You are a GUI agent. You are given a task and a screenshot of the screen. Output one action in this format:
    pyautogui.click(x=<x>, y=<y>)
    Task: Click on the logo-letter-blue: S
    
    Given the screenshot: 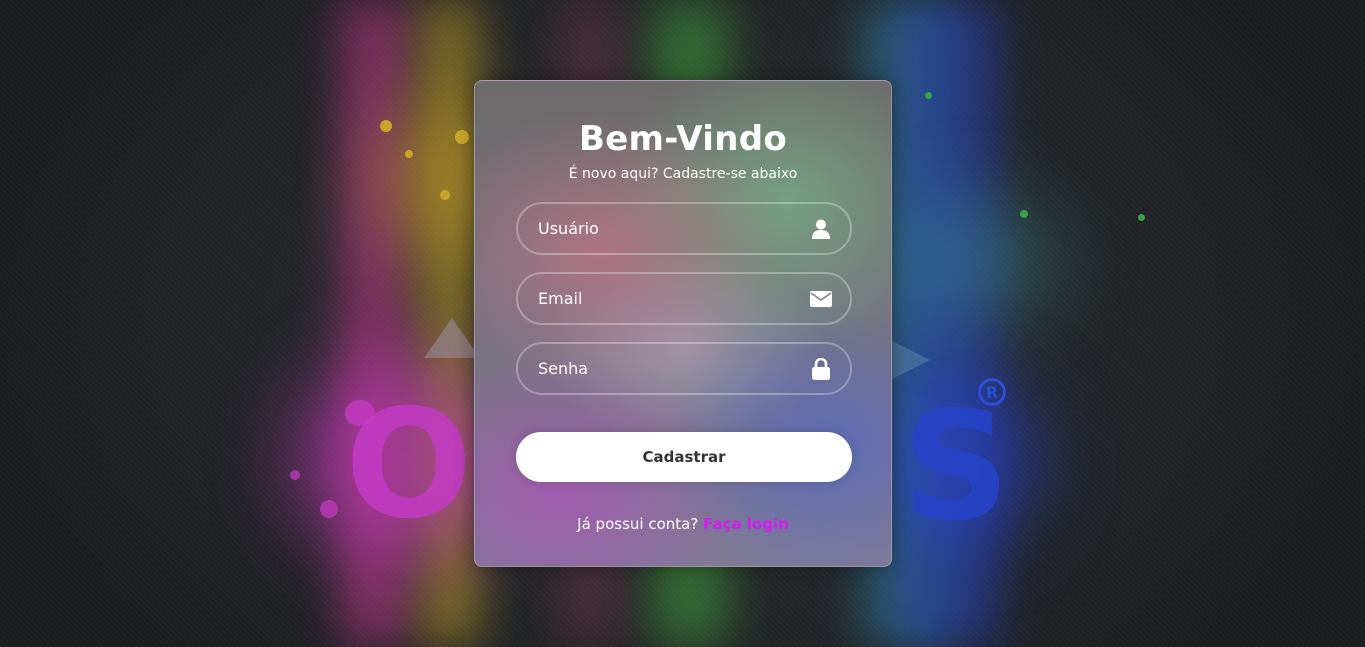 What is the action you would take?
    pyautogui.click(x=956, y=467)
    